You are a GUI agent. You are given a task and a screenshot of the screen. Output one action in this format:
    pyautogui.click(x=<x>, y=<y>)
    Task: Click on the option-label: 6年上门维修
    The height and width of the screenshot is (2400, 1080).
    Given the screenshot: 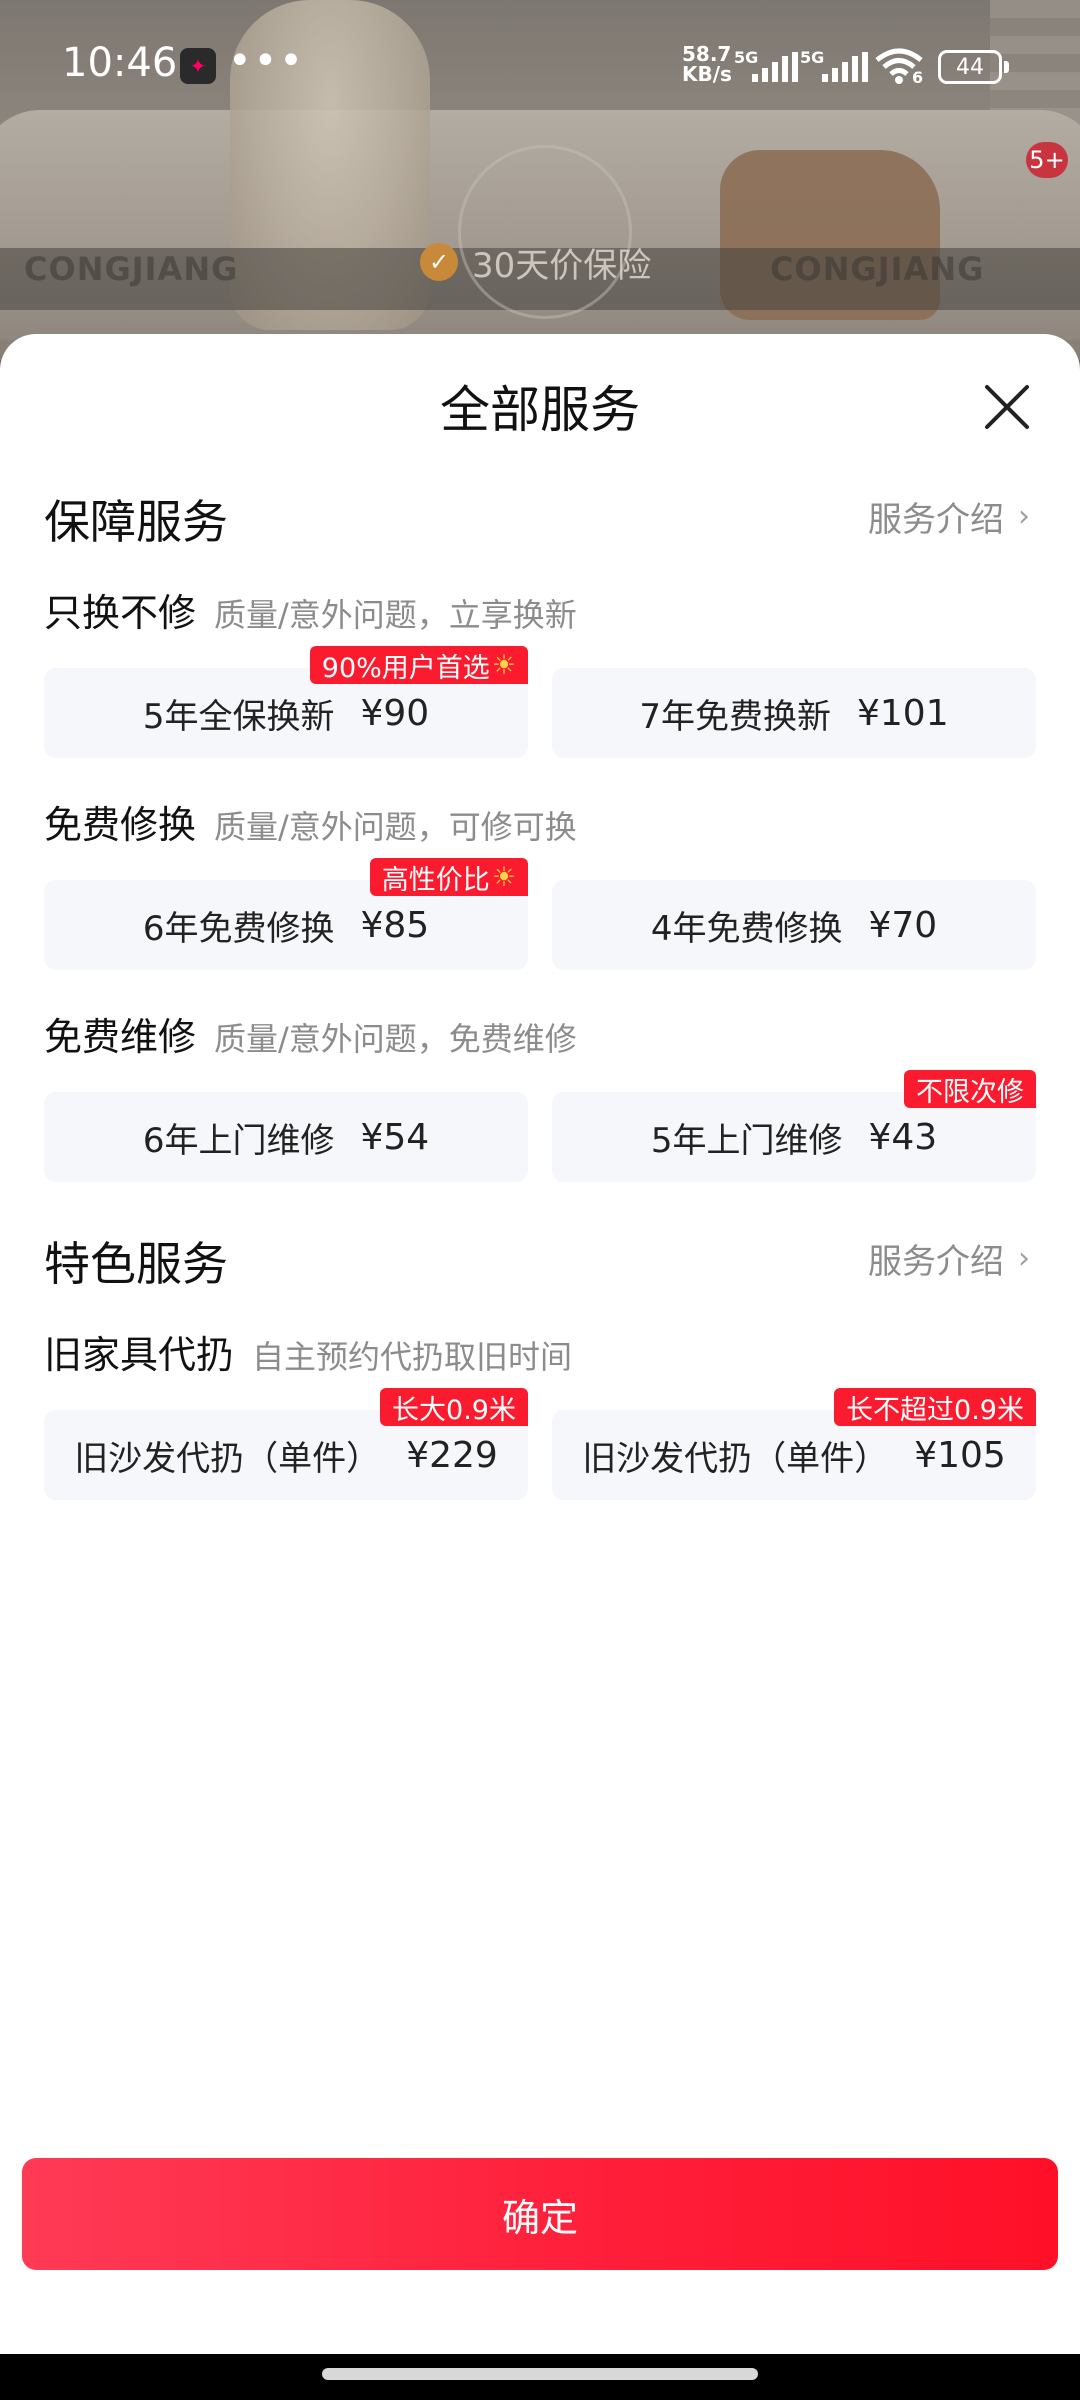 What is the action you would take?
    pyautogui.click(x=238, y=1140)
    